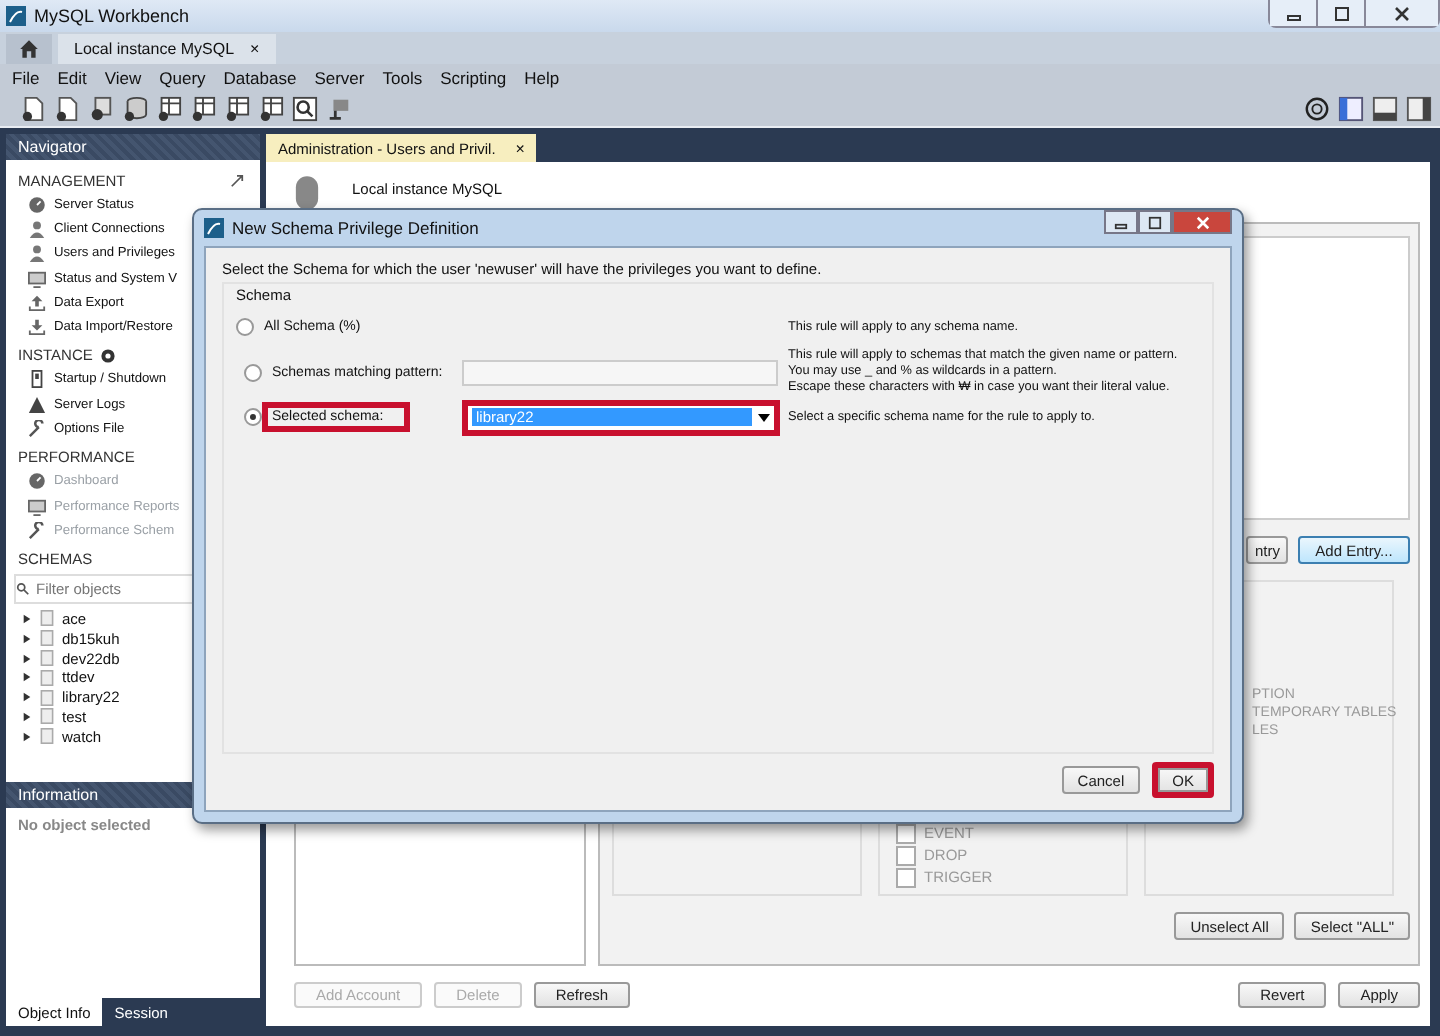 This screenshot has width=1440, height=1036. I want to click on power-icon, so click(37, 379).